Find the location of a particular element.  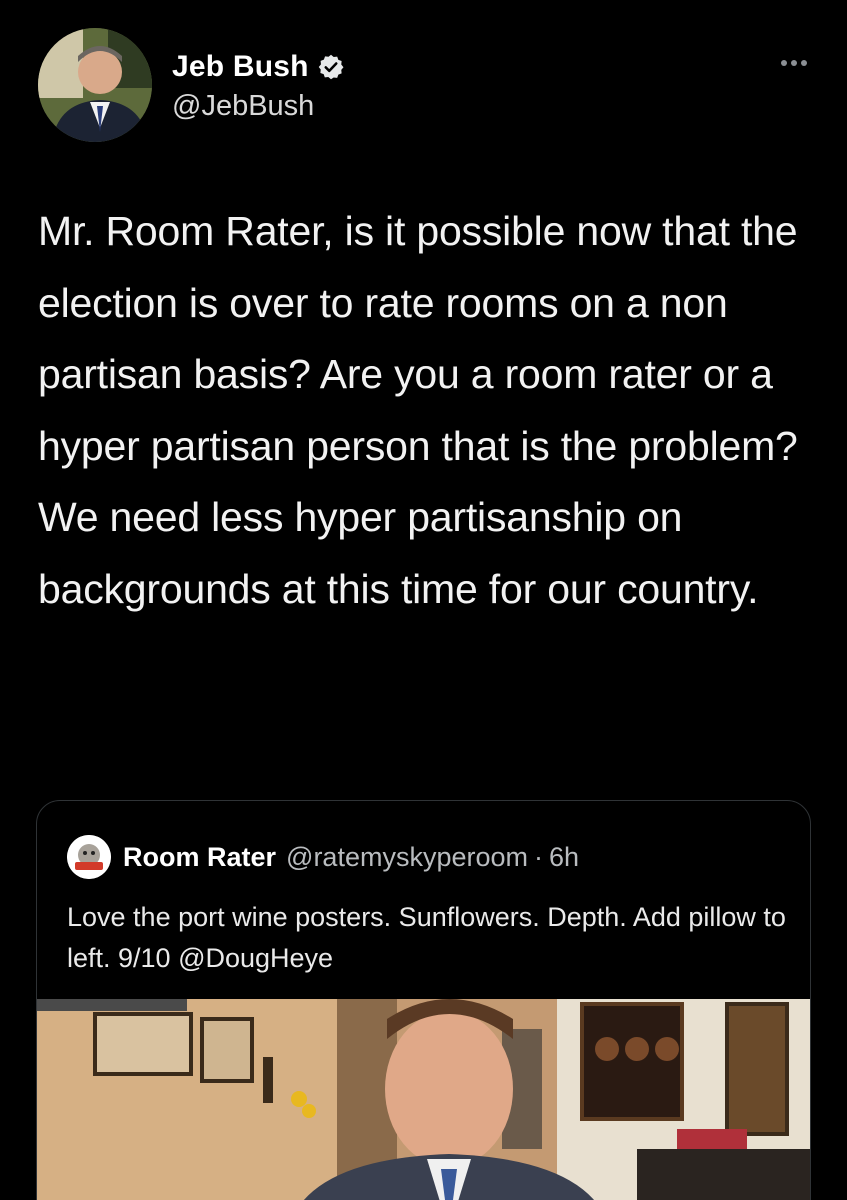

author-handle: @JebBush is located at coordinates (243, 106).